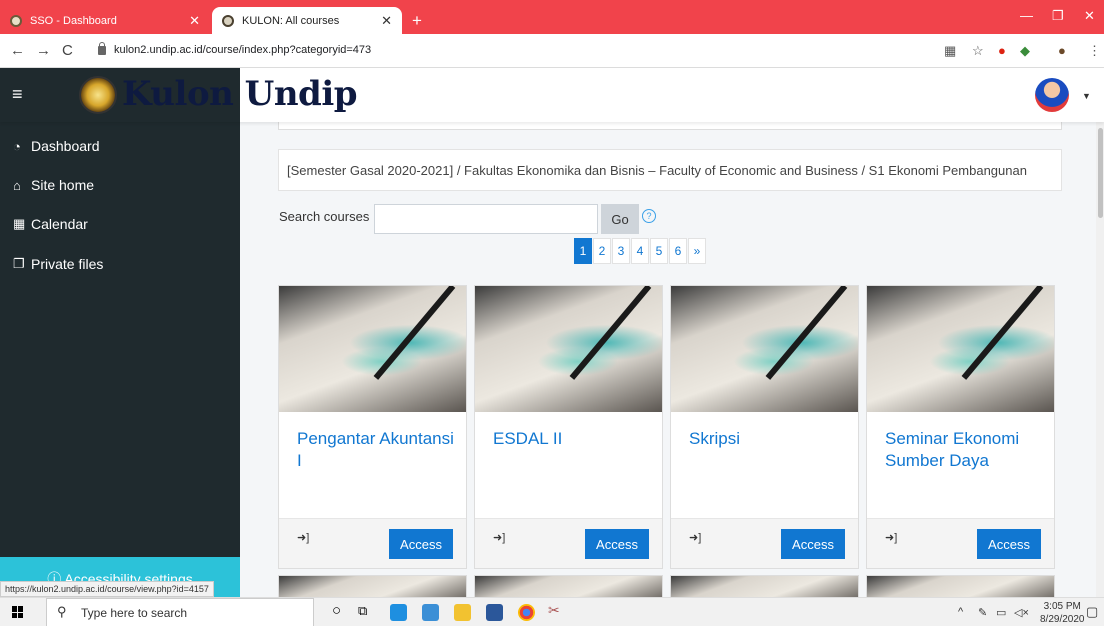  I want to click on close-window-icon: ✕, so click(1089, 16).